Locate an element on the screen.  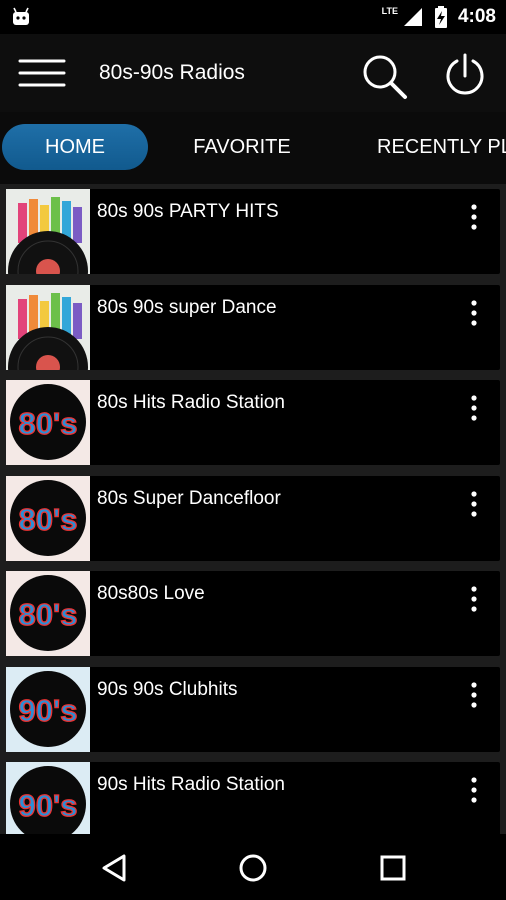
status-bar: LTE 4:08 is located at coordinates (253, 17).